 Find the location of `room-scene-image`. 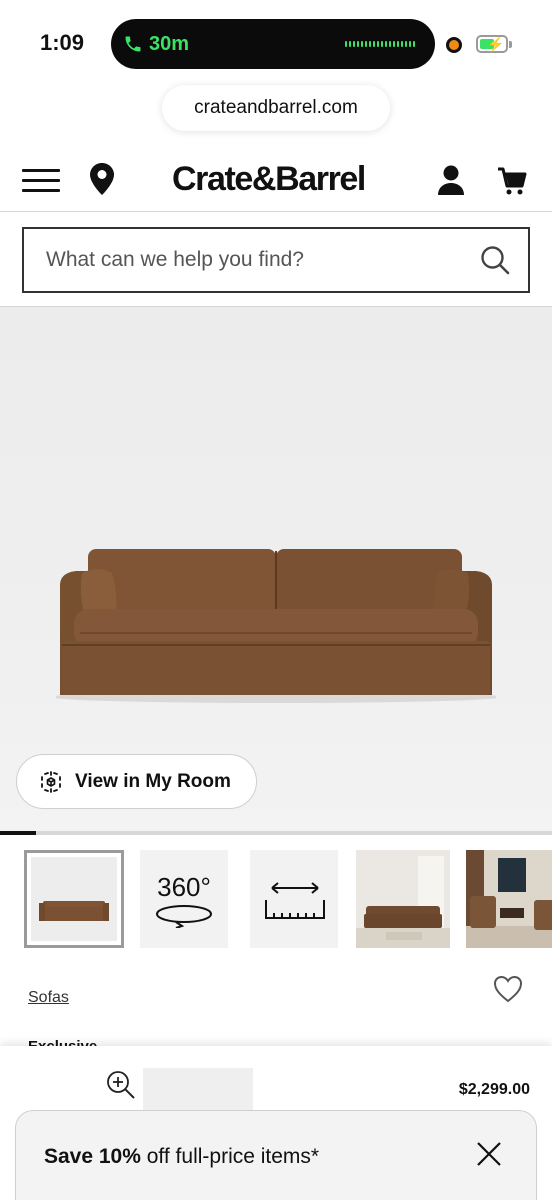

room-scene-image is located at coordinates (403, 899).